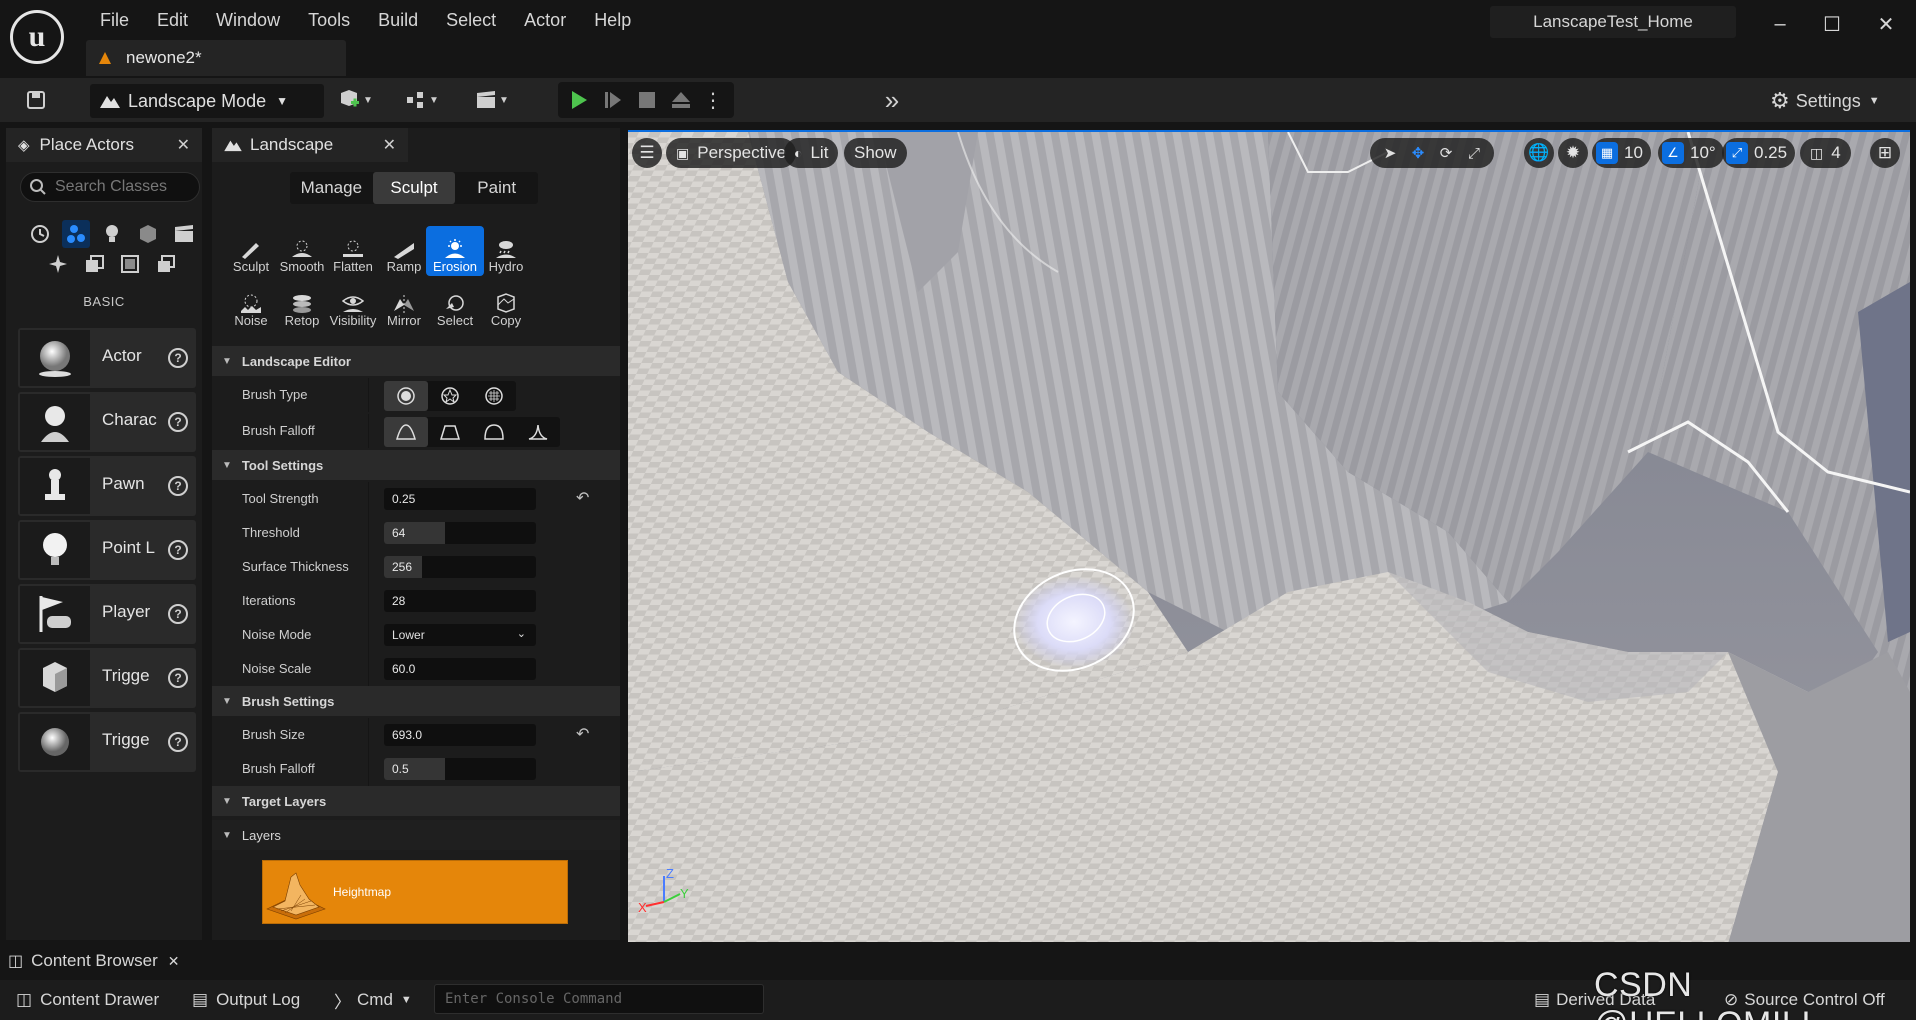  I want to click on cinematic-icon, so click(184, 234).